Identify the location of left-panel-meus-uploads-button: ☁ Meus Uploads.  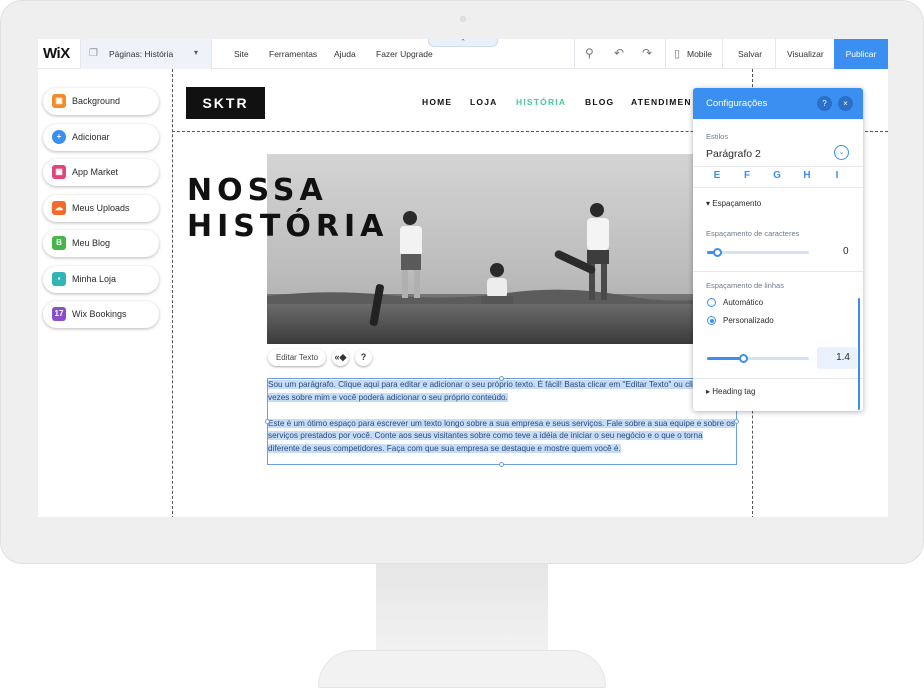
(101, 208).